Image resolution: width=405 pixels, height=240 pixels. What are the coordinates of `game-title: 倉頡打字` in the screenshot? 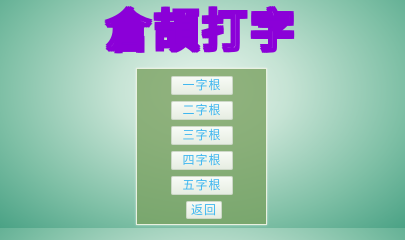 It's located at (202, 31).